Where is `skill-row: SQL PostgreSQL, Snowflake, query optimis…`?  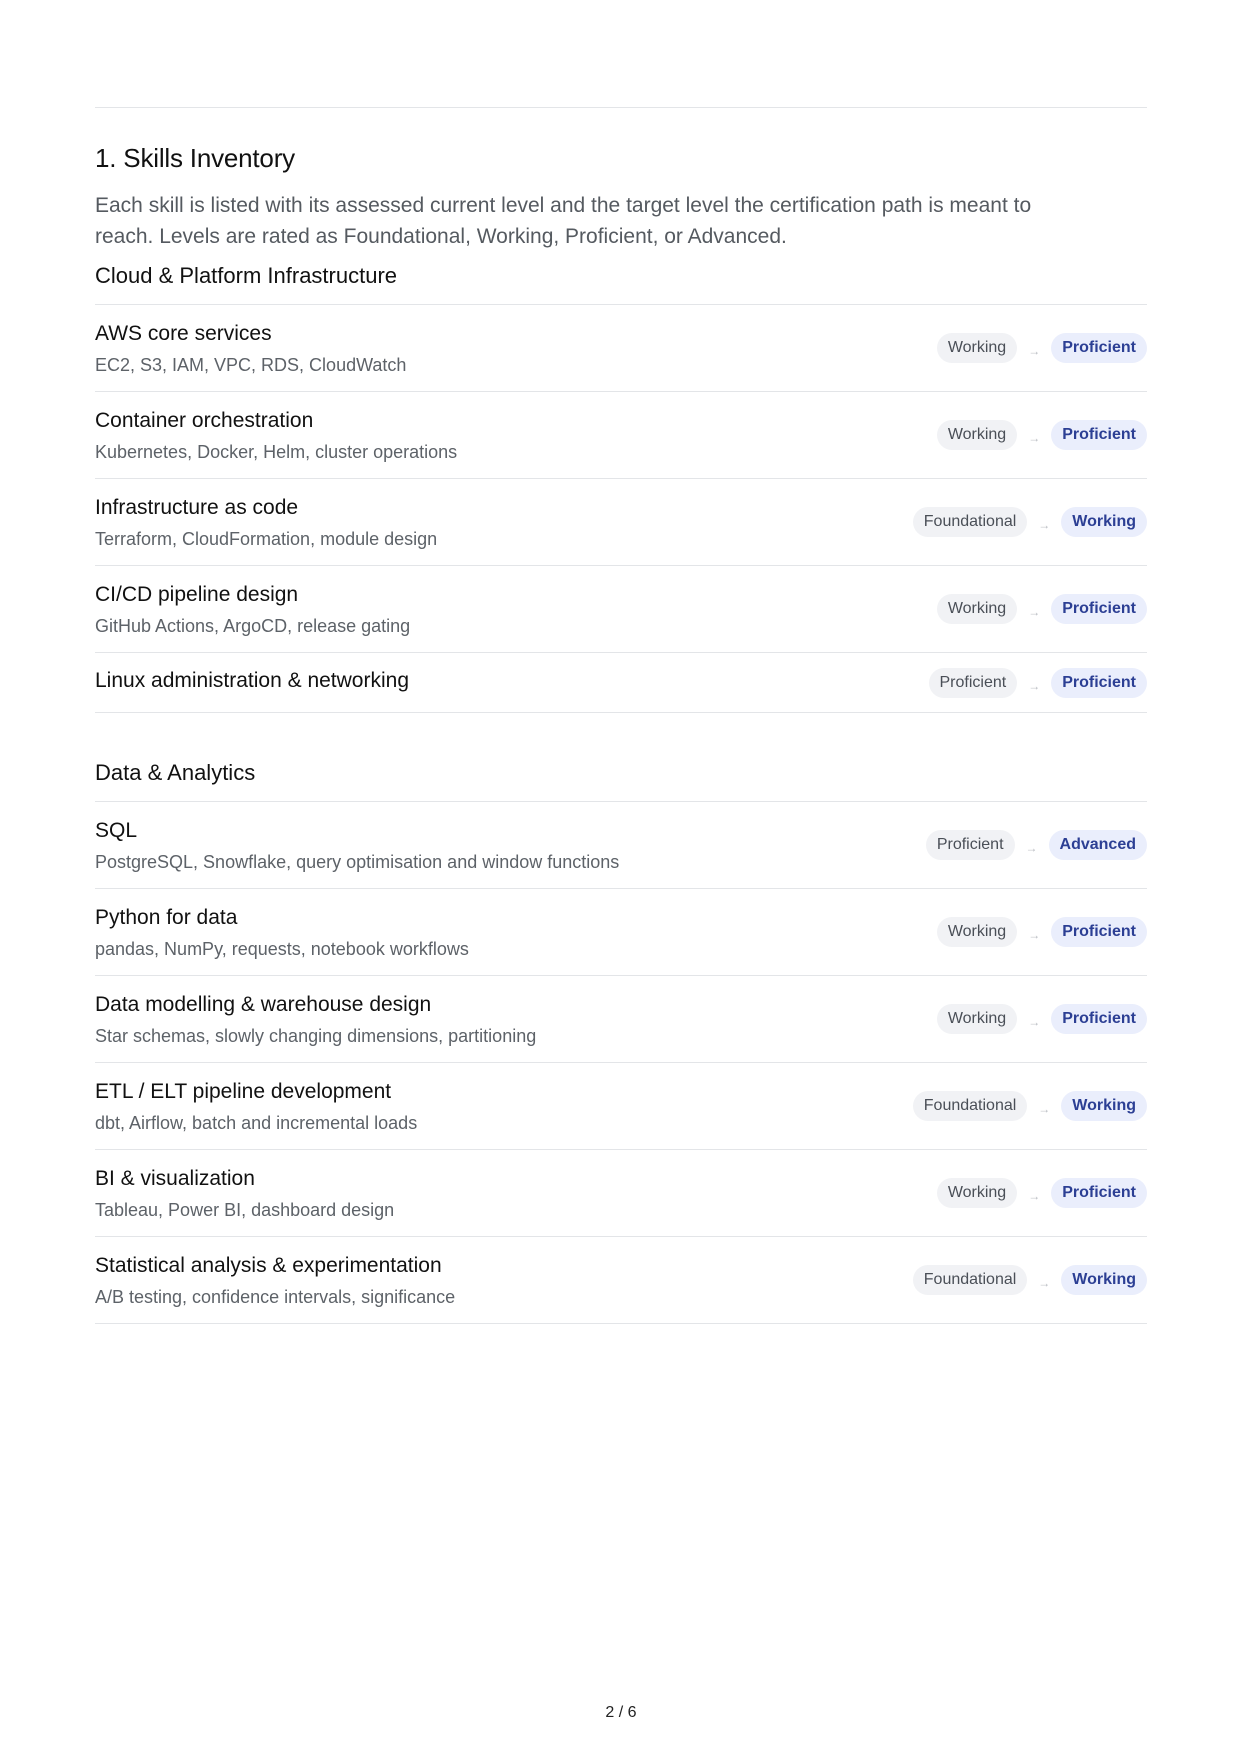
skill-row: SQL PostgreSQL, Snowflake, query optimis… is located at coordinates (621, 845).